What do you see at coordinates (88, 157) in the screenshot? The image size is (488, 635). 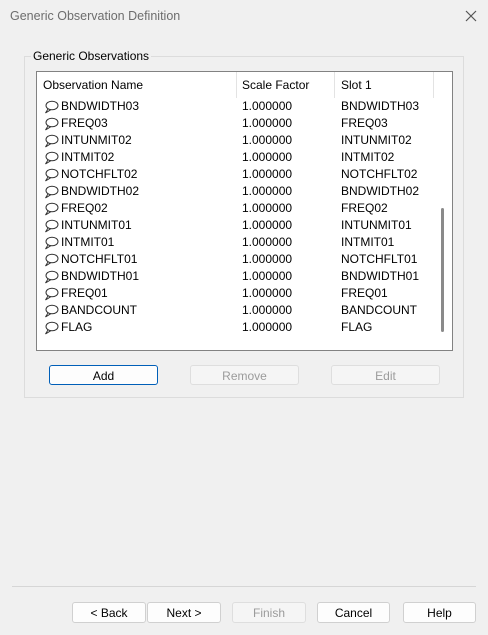 I see `observation-name: INTMIT02` at bounding box center [88, 157].